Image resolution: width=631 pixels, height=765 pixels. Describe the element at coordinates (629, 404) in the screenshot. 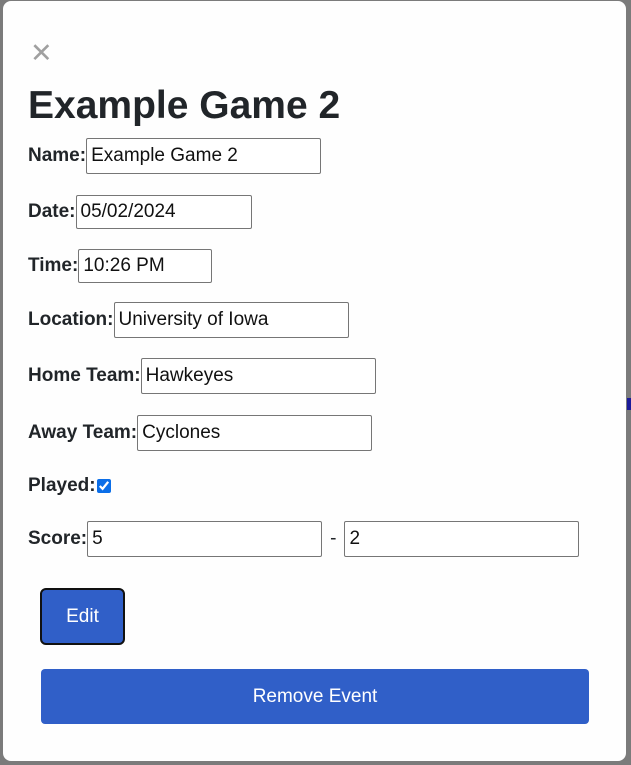

I see `background-link-fragment` at that location.